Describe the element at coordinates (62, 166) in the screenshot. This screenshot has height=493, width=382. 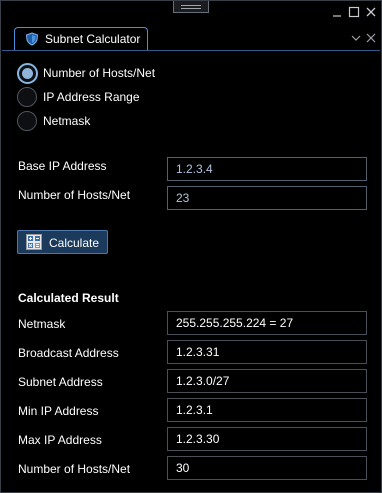
I see `base-ip-label: Base IP Address` at that location.